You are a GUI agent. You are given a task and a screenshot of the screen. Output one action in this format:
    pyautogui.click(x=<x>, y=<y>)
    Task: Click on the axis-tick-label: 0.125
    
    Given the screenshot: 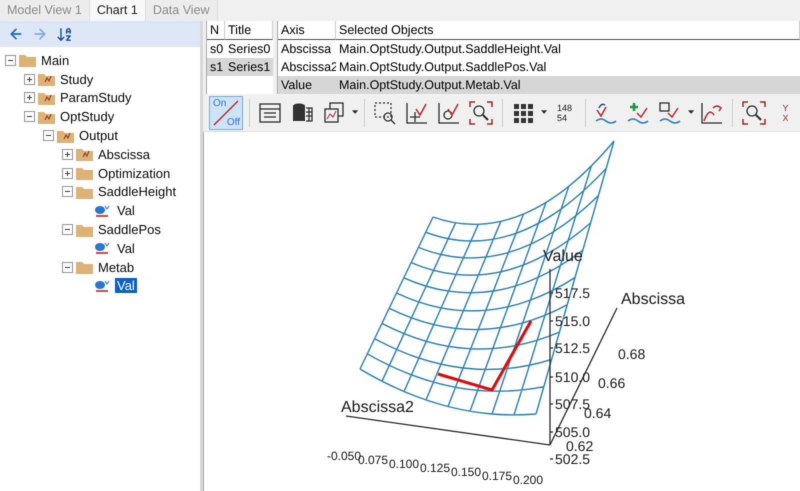 What is the action you would take?
    pyautogui.click(x=435, y=468)
    